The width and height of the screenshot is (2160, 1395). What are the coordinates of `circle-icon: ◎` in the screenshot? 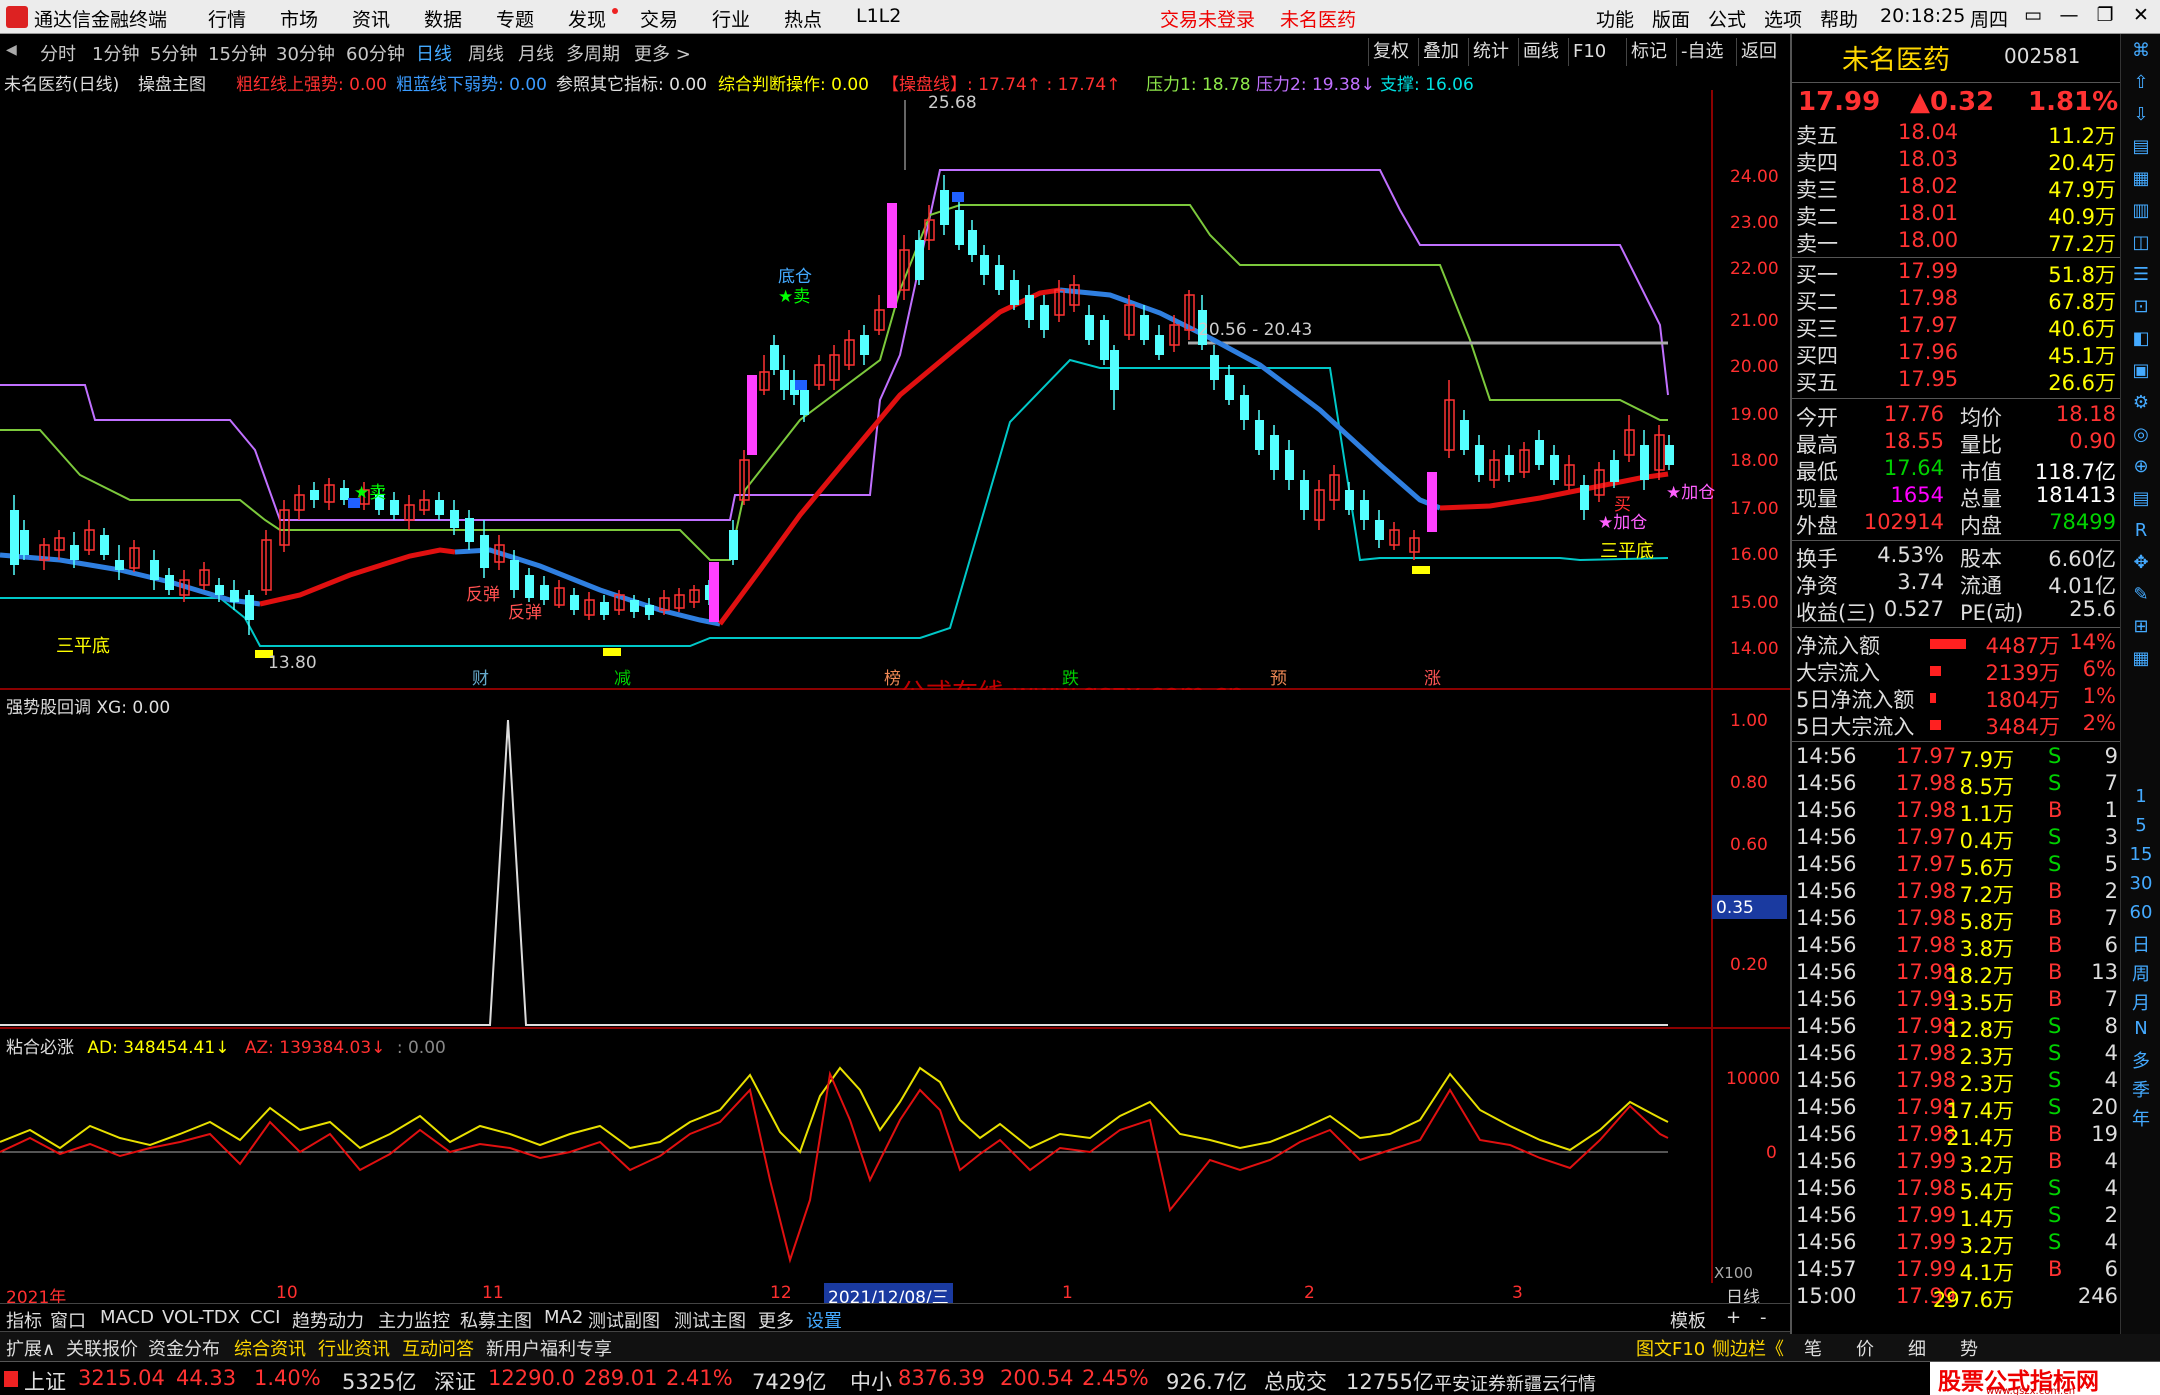 It's located at (2141, 438).